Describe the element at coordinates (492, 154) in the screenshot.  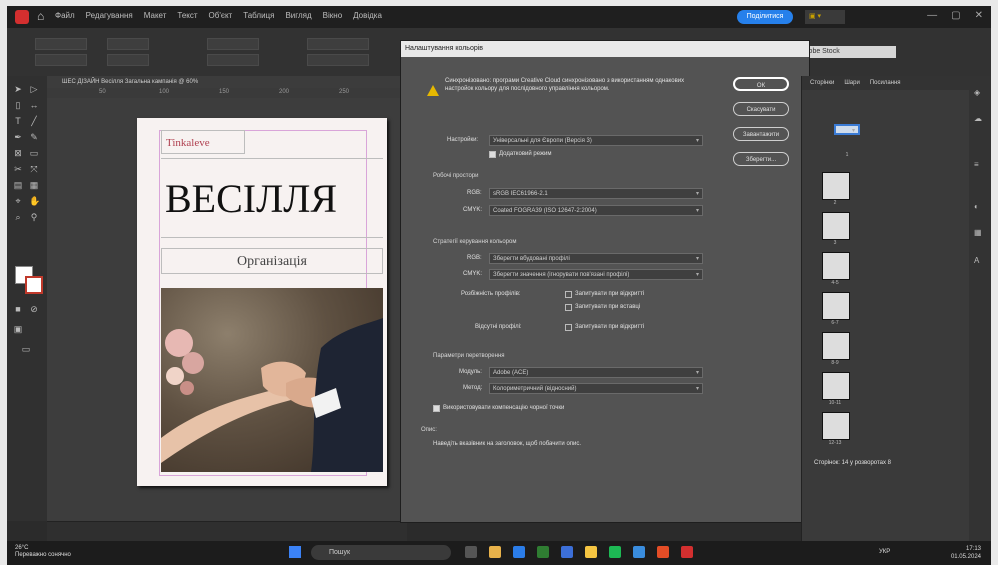
I see `advanced-mode-checkbox` at that location.